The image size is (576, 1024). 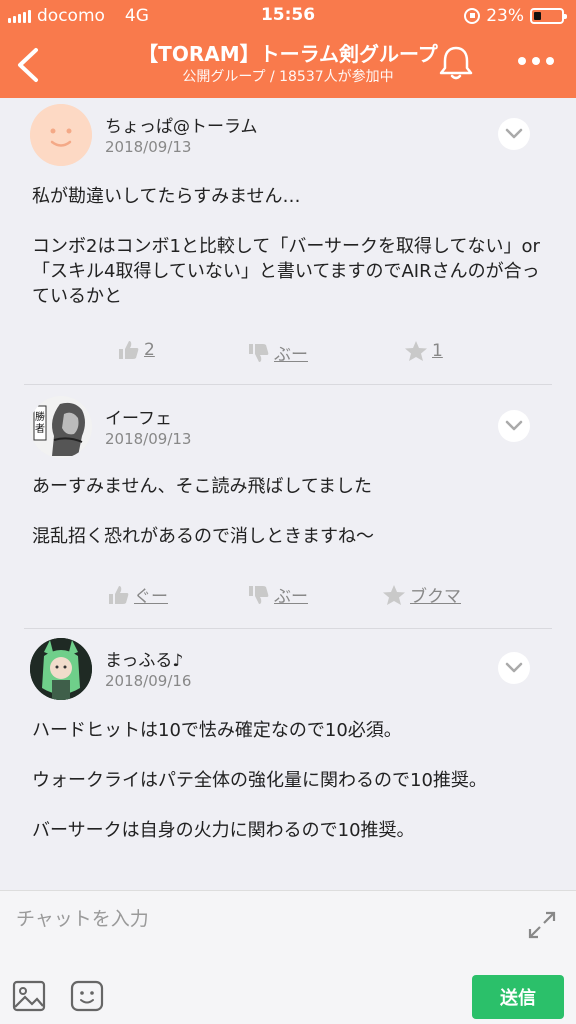 What do you see at coordinates (40, 416) in the screenshot?
I see `svg-text: 勝` at bounding box center [40, 416].